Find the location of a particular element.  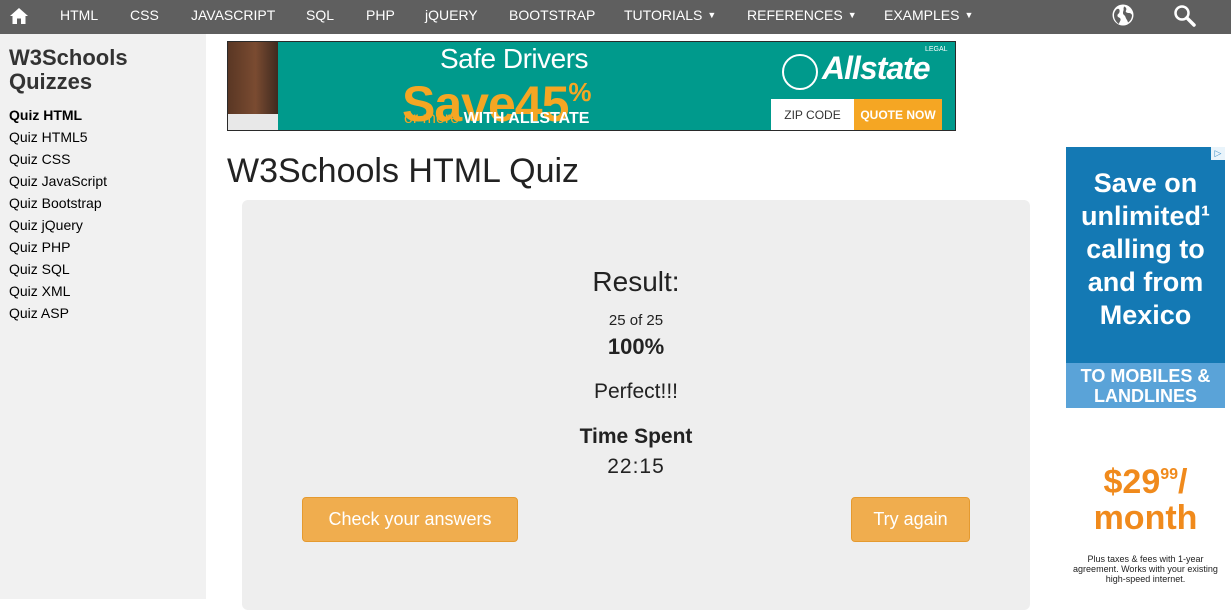

nav-item-examples: EXAMPLES ▼ is located at coordinates (928, 17).